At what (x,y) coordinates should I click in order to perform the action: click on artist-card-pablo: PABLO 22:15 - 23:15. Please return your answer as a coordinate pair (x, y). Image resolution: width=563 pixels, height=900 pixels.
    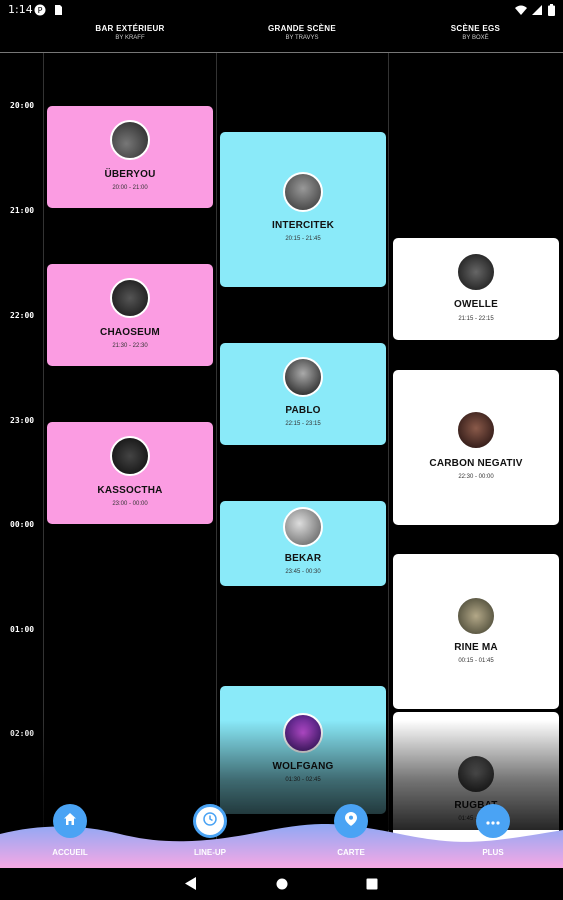
    Looking at the image, I should click on (303, 394).